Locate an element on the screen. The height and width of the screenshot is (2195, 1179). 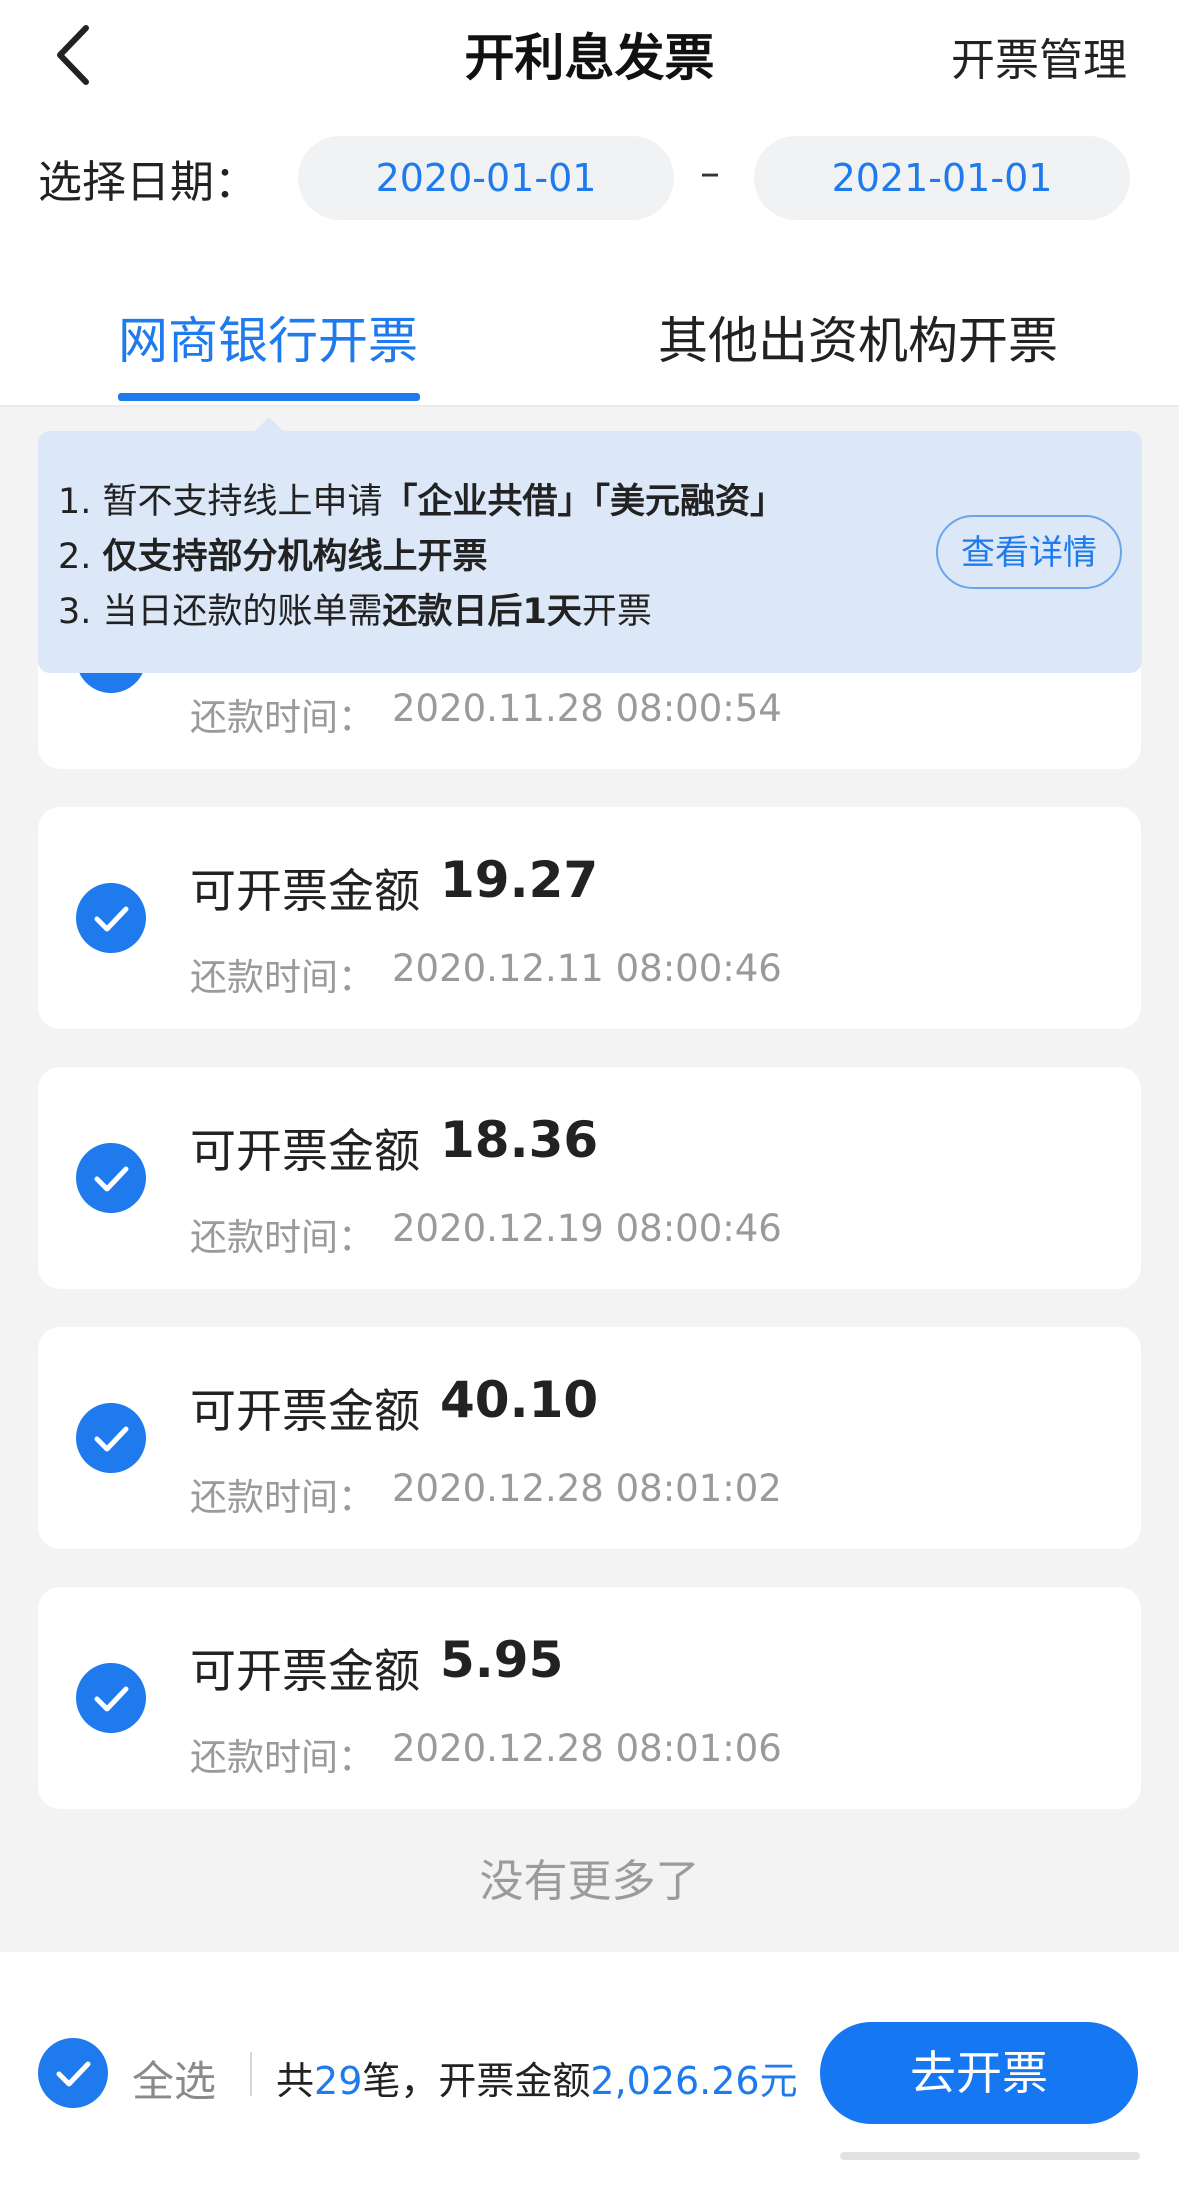
start-date-picker: 2020-01-01 is located at coordinates (486, 178).